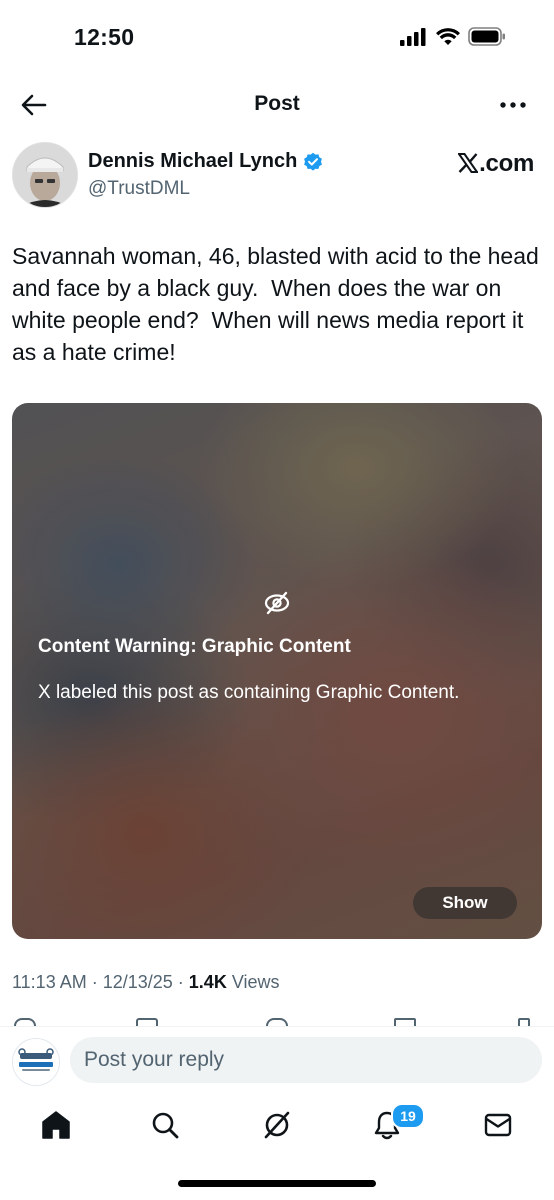 Image resolution: width=554 pixels, height=1200 pixels. I want to click on home-indicator, so click(277, 1183).